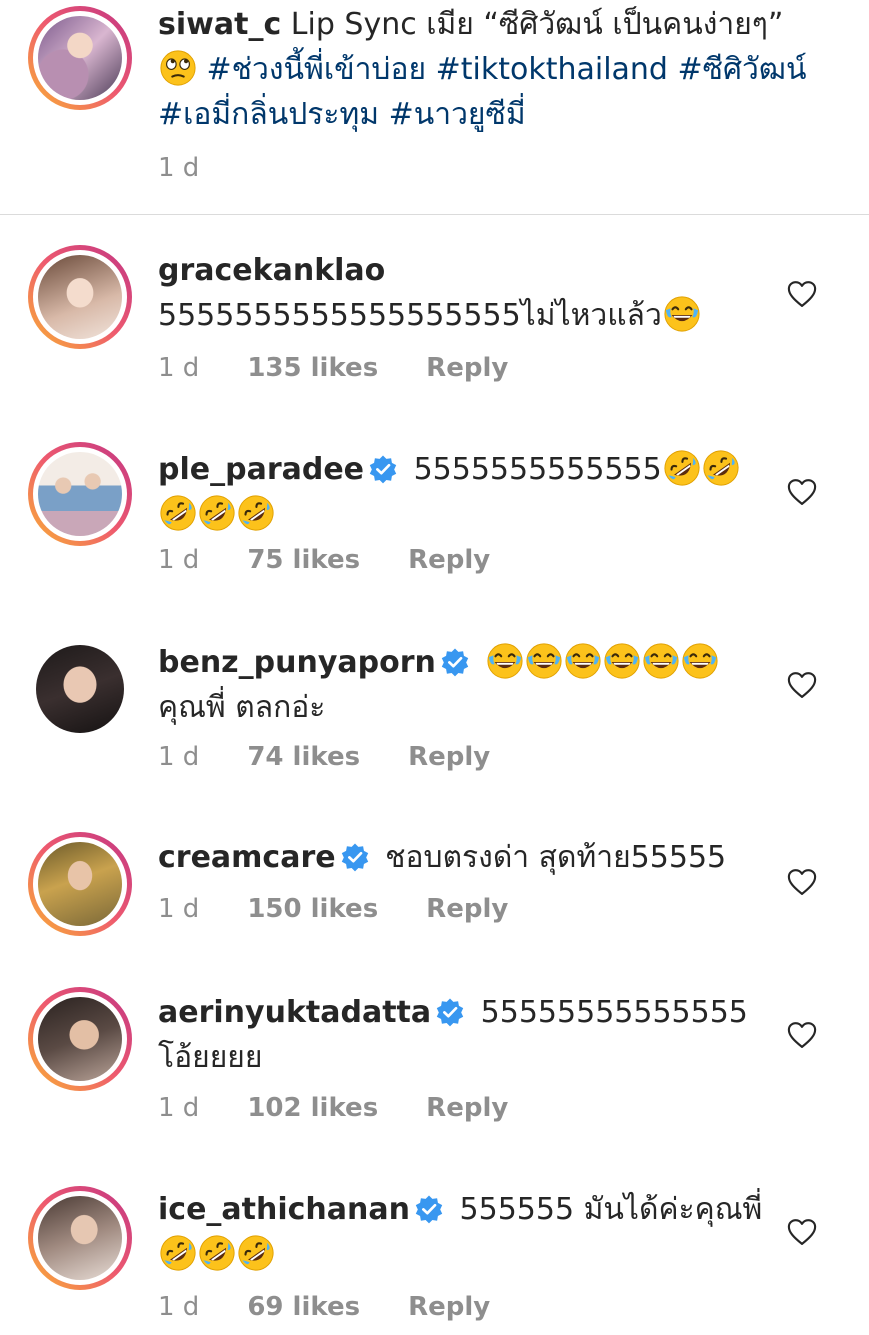  I want to click on comment-meta: 1 d 150 likes Reply, so click(333, 909).